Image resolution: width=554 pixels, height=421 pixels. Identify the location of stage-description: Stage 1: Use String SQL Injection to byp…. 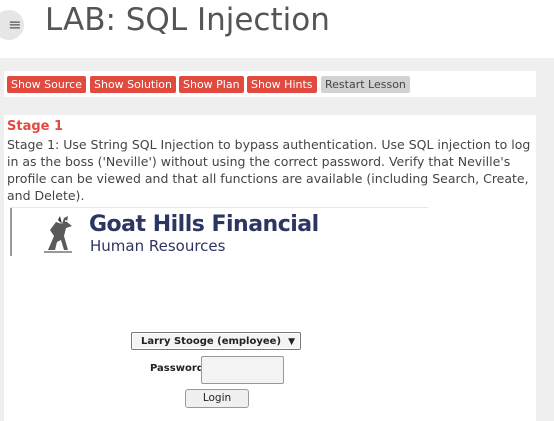
(269, 170).